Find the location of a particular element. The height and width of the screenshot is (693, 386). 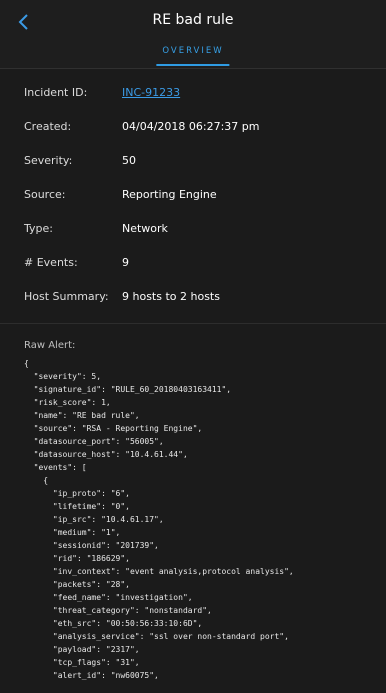

detail-label: Type: is located at coordinates (38, 228).